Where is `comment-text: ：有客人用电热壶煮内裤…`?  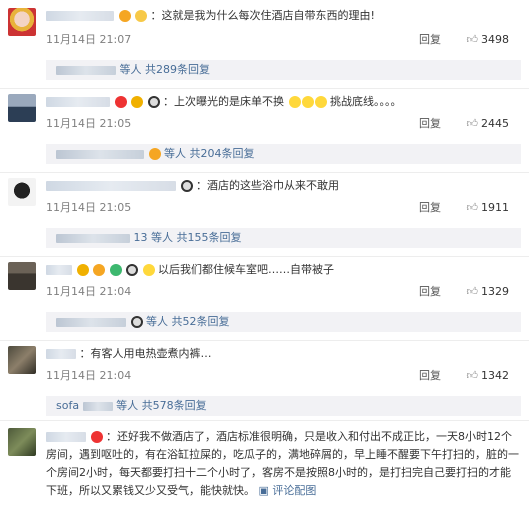
comment-text: ：有客人用电热壶煮内裤… is located at coordinates (145, 353).